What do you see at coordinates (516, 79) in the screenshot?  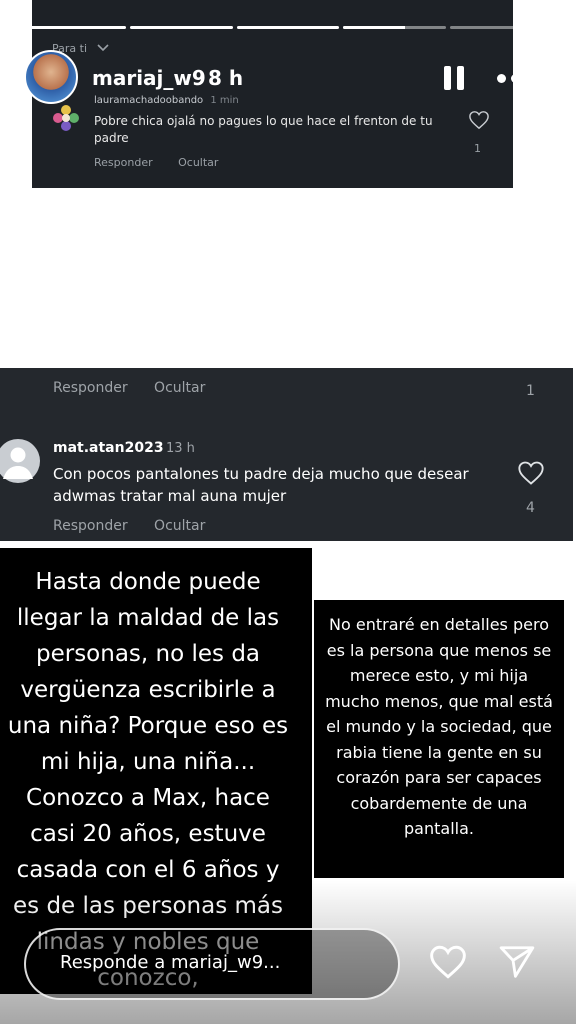 I see `more-options-button` at bounding box center [516, 79].